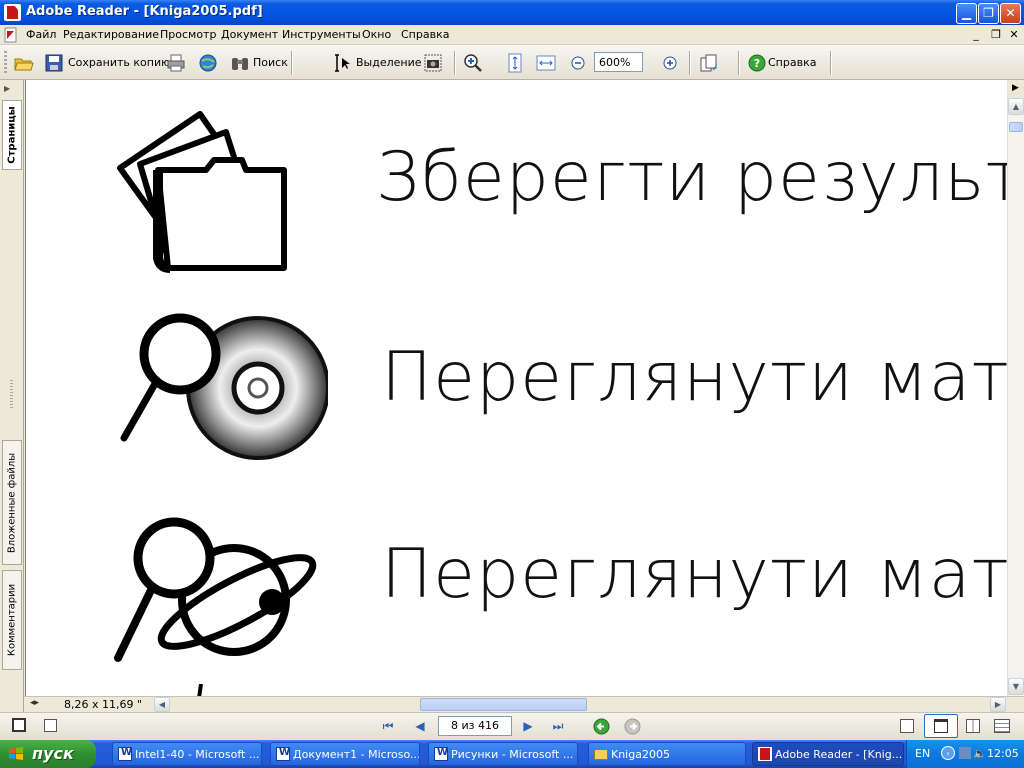 The height and width of the screenshot is (768, 1024). What do you see at coordinates (475, 726) in the screenshot?
I see `page-number-input: 8 из 416` at bounding box center [475, 726].